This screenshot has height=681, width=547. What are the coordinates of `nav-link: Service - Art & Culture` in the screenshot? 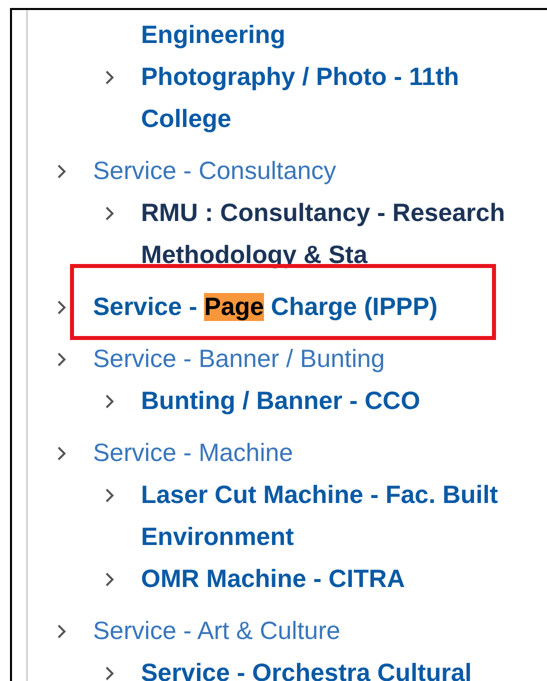 It's located at (216, 631).